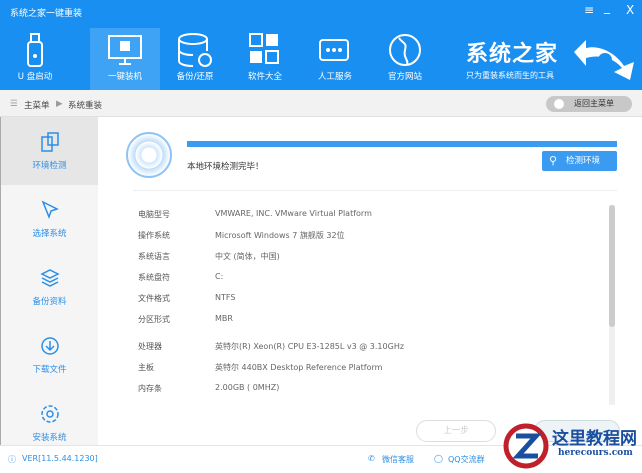 This screenshot has height=473, width=642. I want to click on qq-icon: ◯, so click(438, 458).